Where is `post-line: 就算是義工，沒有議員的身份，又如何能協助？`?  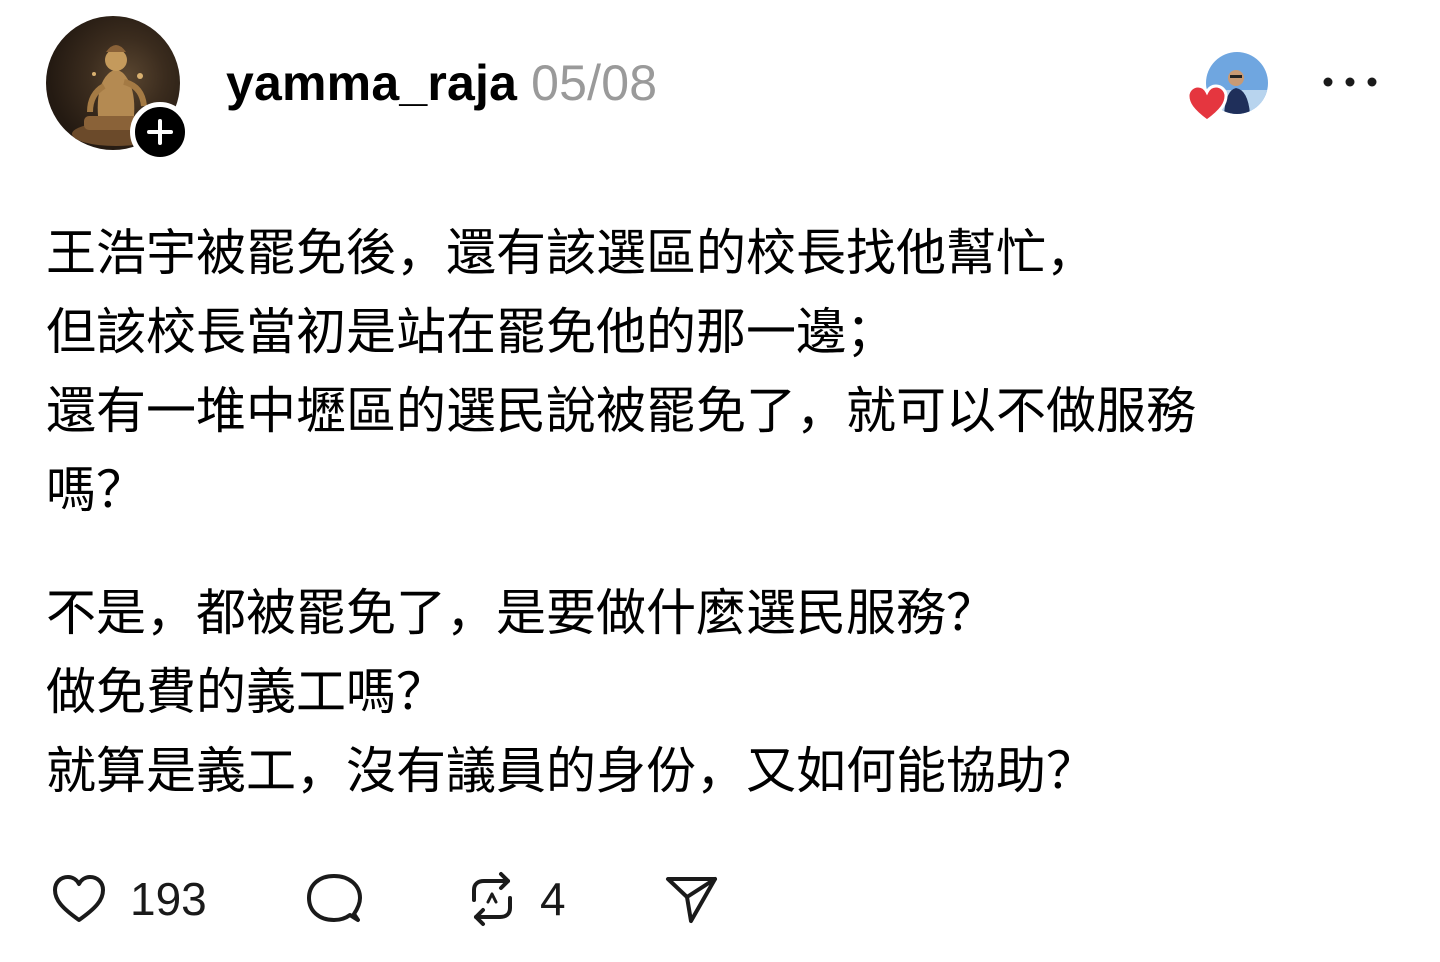 post-line: 就算是義工，沒有議員的身份，又如何能協助？ is located at coordinates (571, 771).